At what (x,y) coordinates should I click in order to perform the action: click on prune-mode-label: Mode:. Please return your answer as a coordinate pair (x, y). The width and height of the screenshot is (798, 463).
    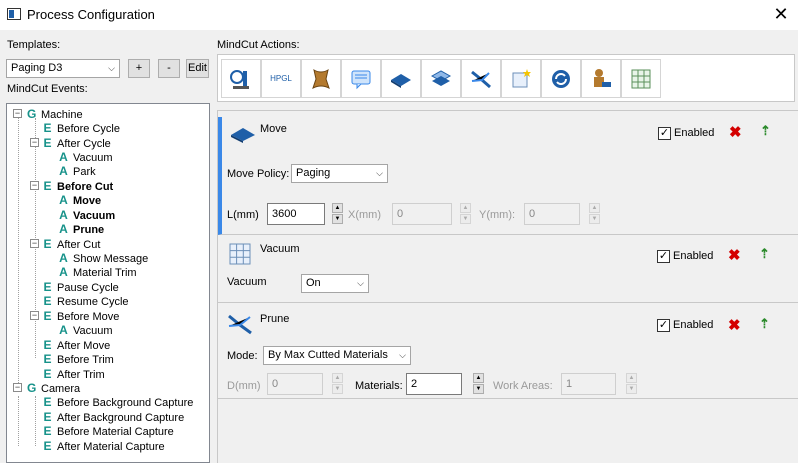
    Looking at the image, I should click on (242, 356).